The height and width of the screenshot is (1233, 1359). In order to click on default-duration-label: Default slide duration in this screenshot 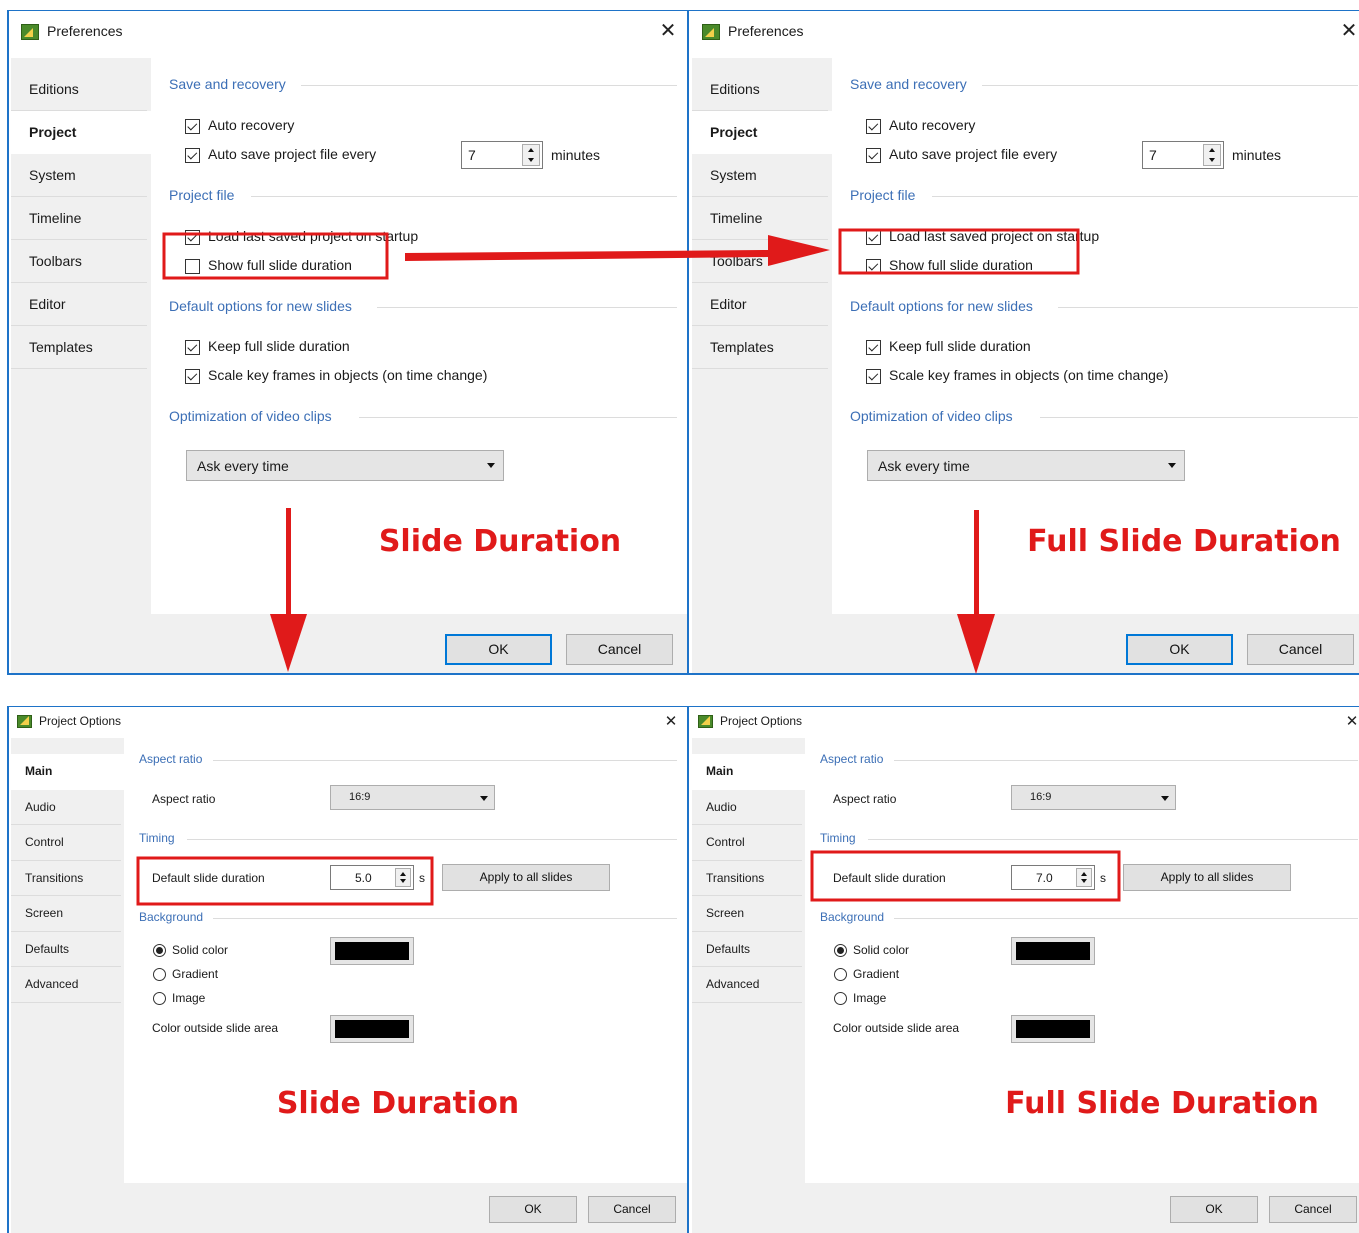, I will do `click(889, 878)`.